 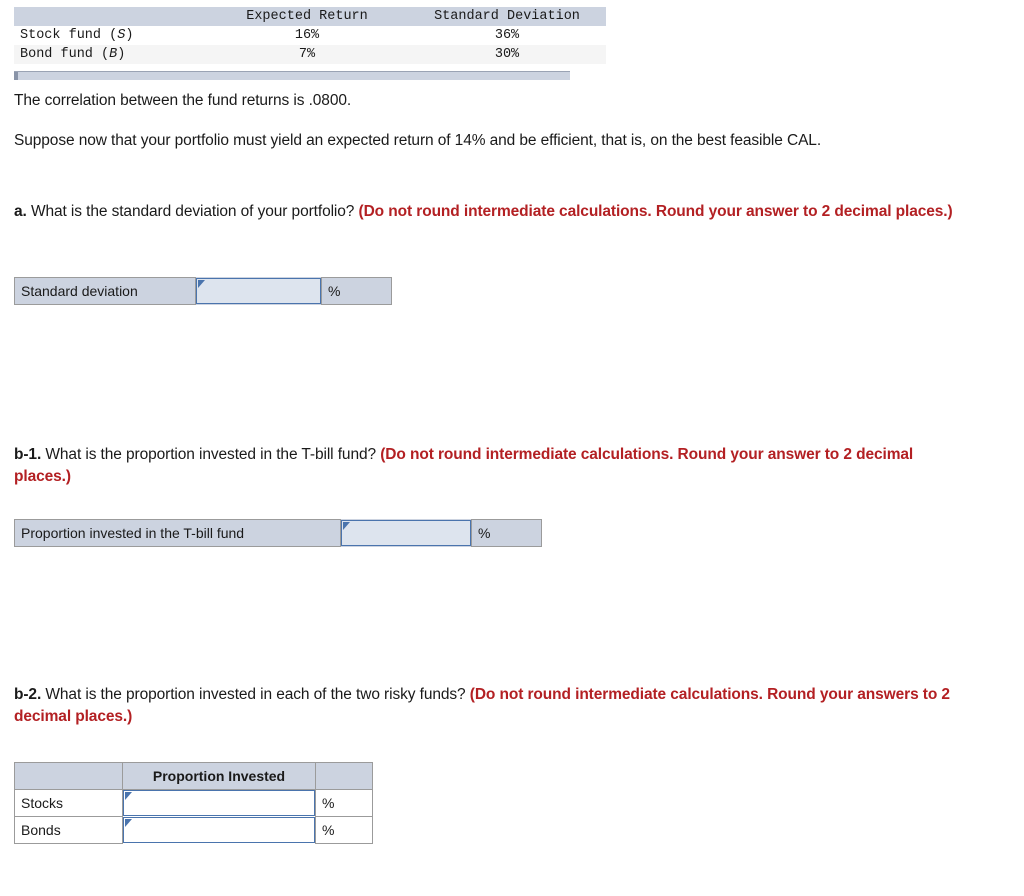 I want to click on question-a-label: a., so click(x=20, y=211).